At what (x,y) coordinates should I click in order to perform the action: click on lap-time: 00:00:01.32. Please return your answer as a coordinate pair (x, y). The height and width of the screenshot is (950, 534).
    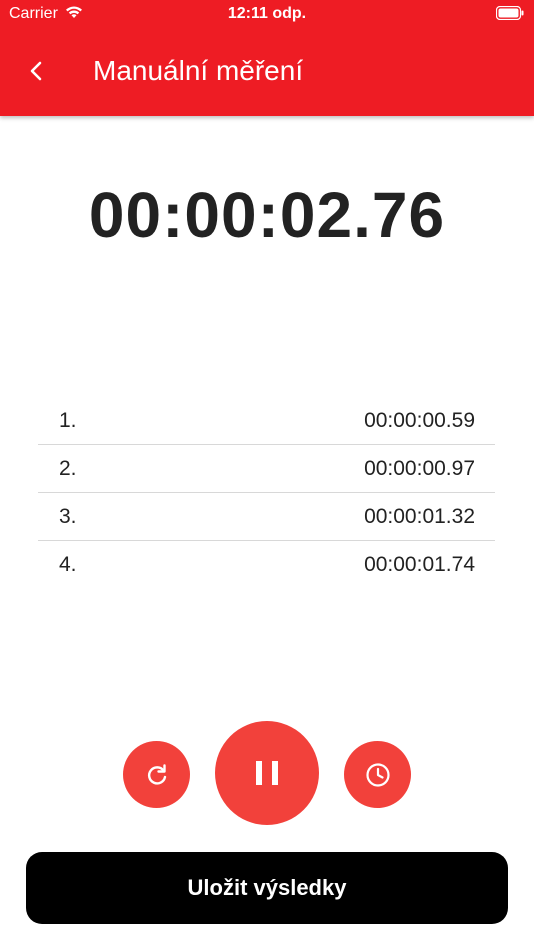
    Looking at the image, I should click on (419, 516).